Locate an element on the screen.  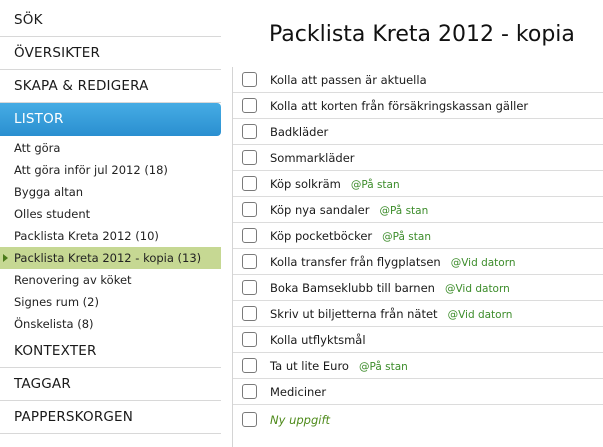
task-row: Ta ut lite Euro @På stan is located at coordinates (418, 366).